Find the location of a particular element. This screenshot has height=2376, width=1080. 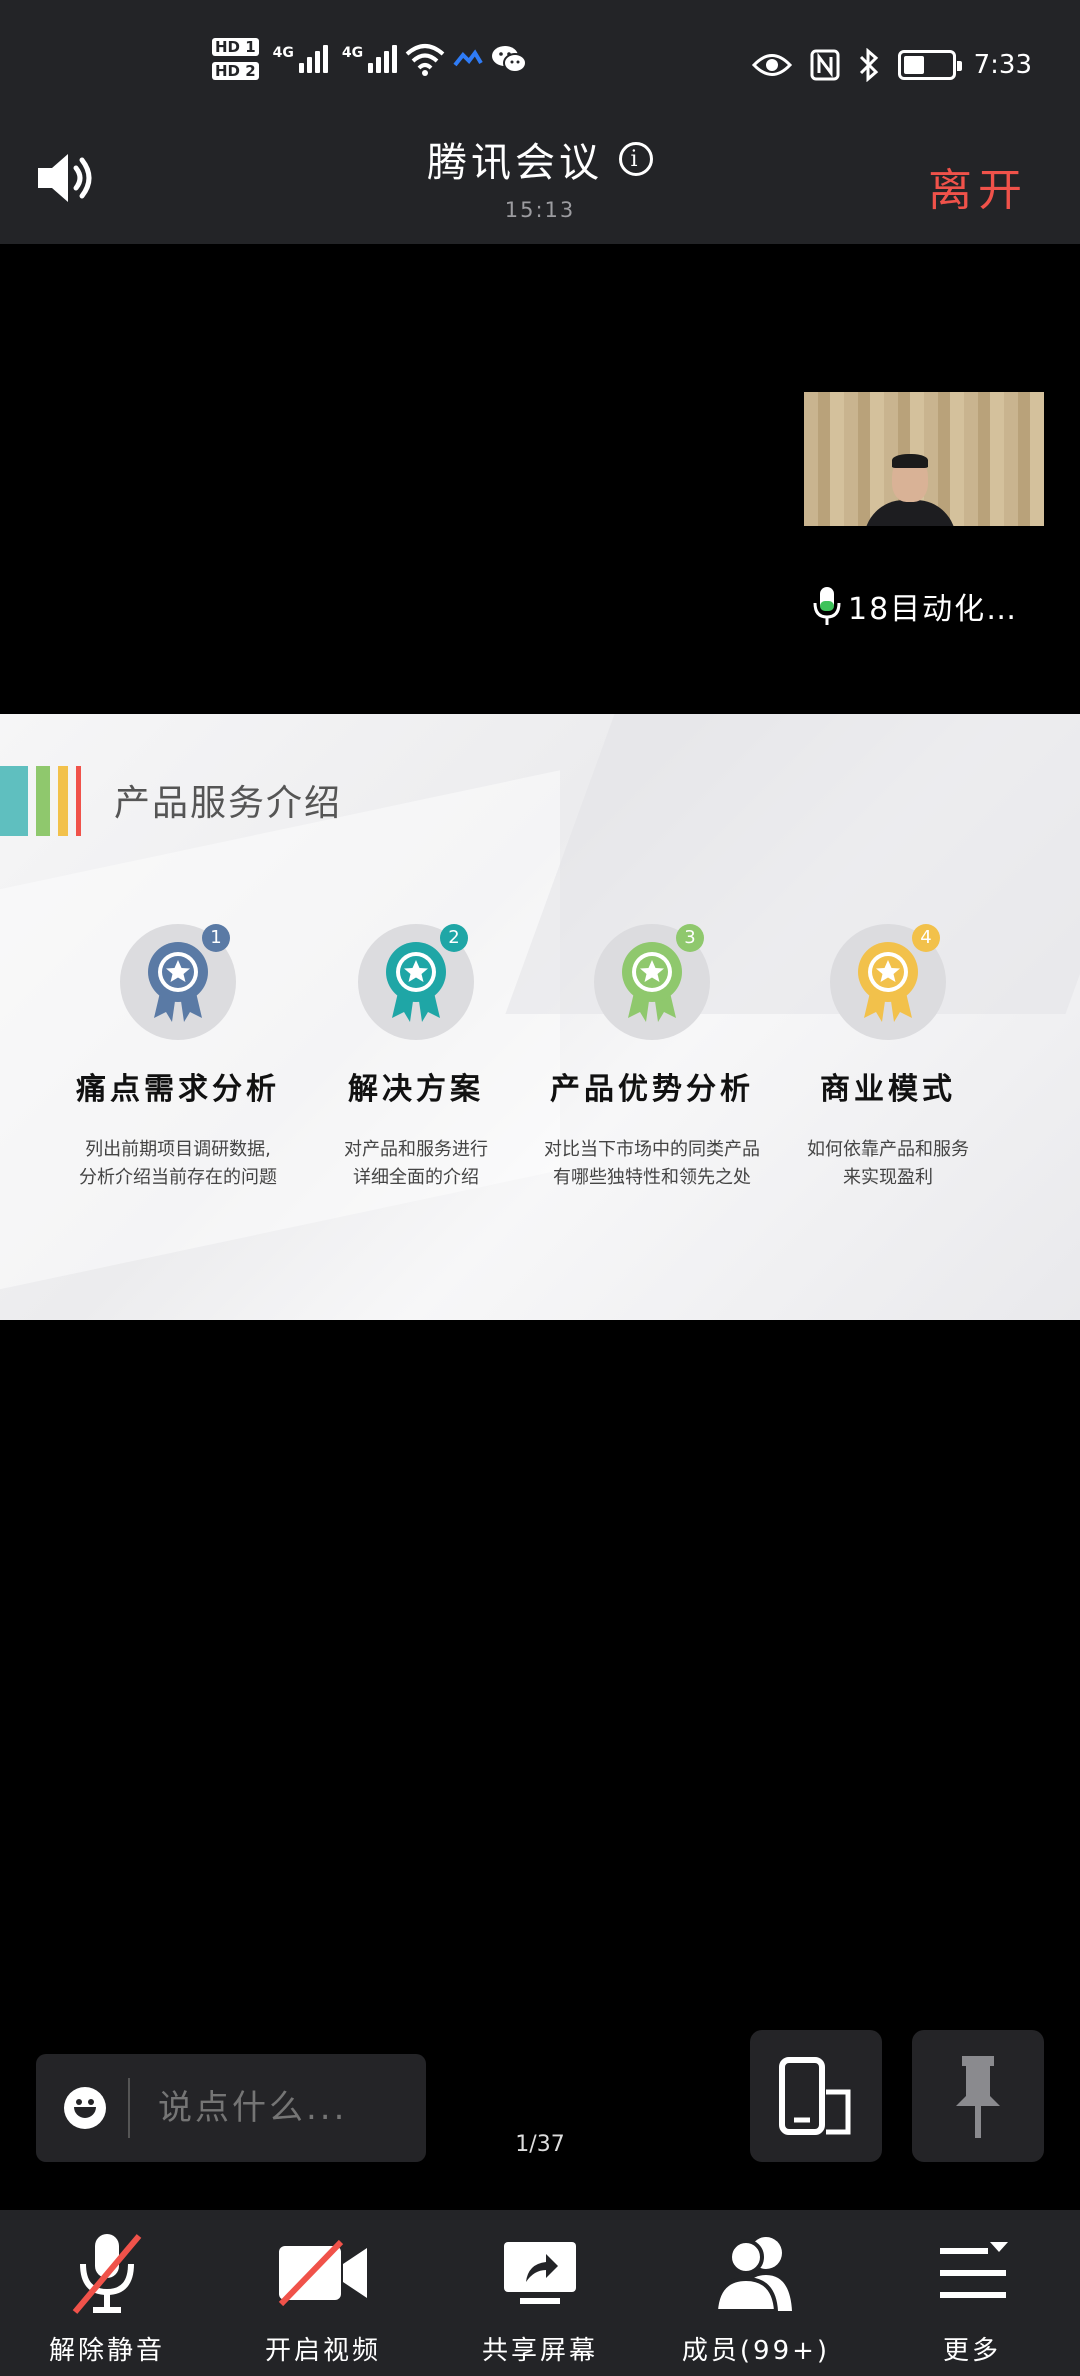

menu-icon is located at coordinates (974, 2270).